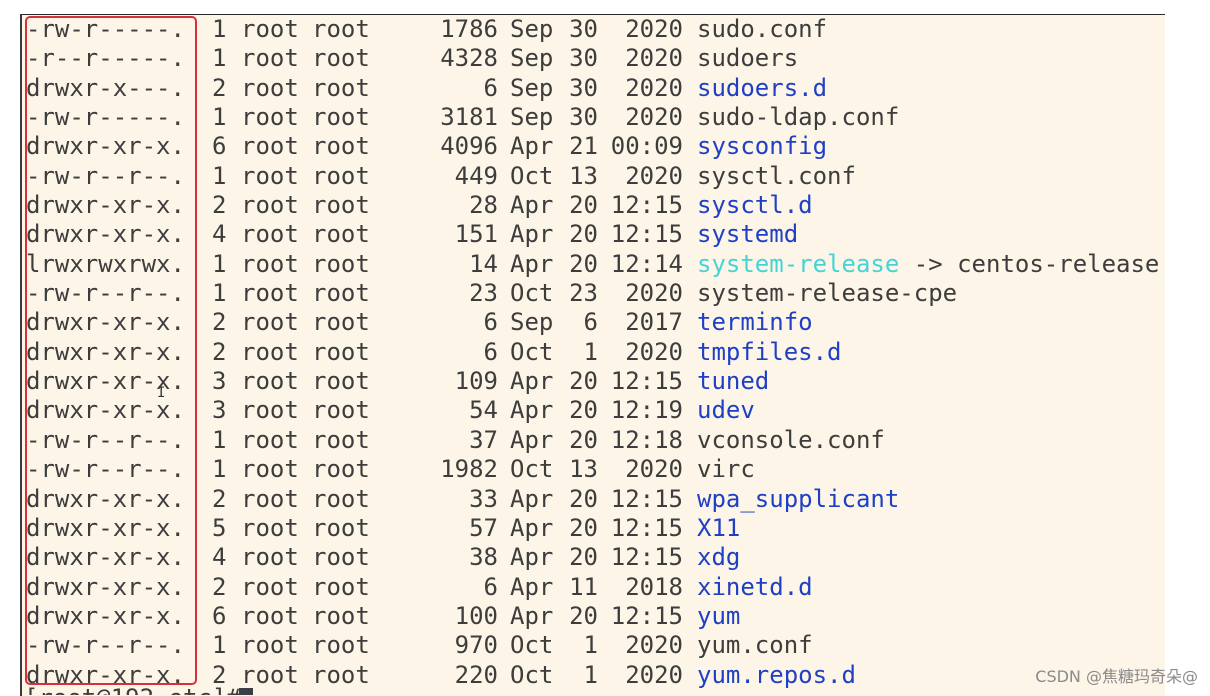 The height and width of the screenshot is (696, 1210). Describe the element at coordinates (576, 146) in the screenshot. I see `mod-day: 21` at that location.